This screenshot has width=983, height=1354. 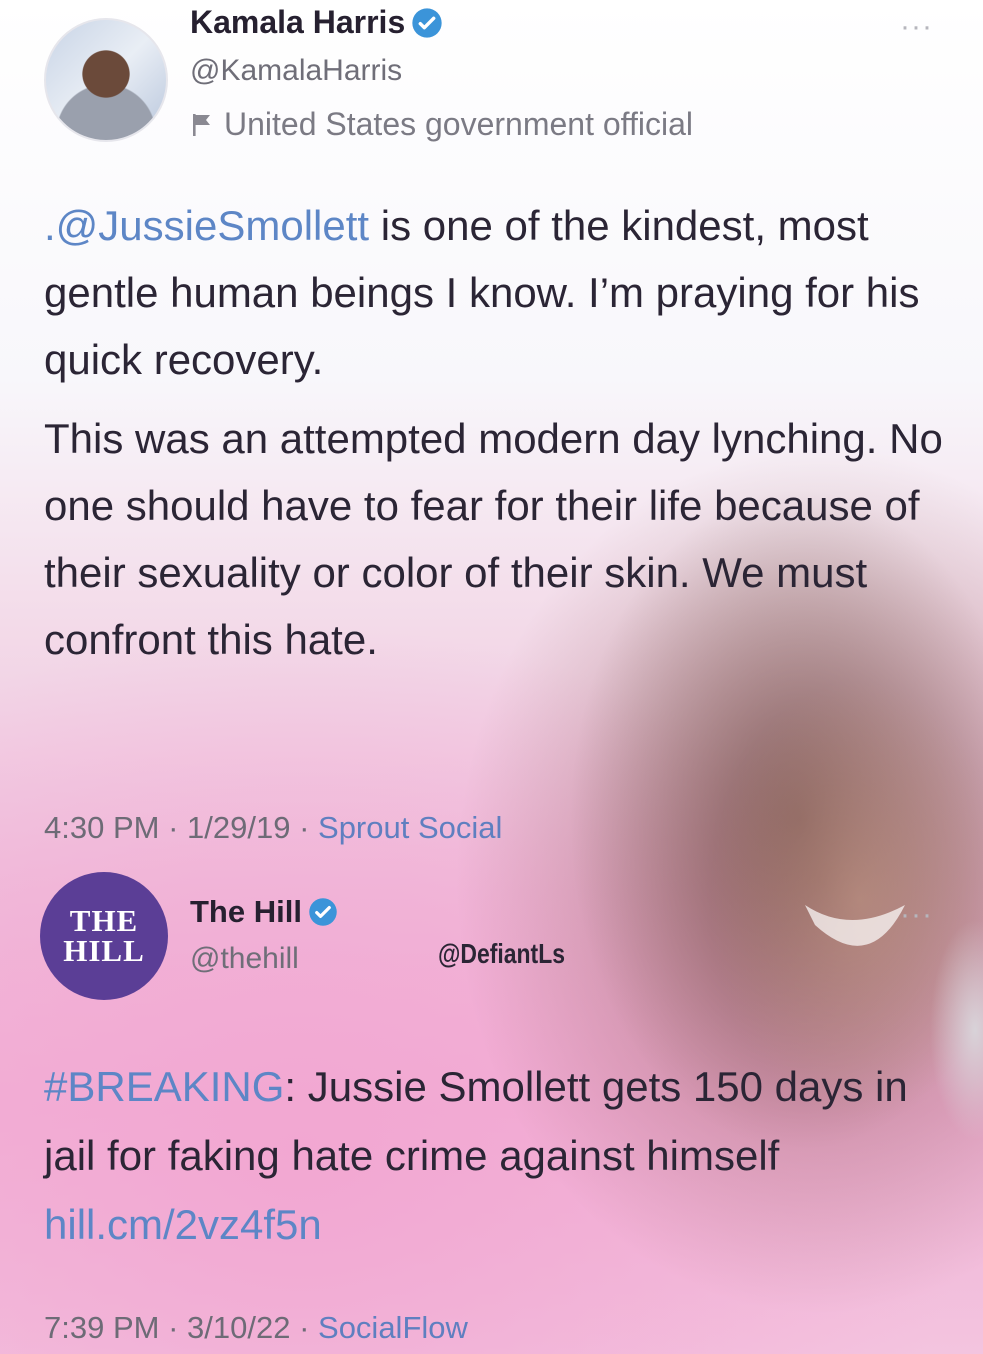 What do you see at coordinates (238, 827) in the screenshot?
I see `tweet-date: 1/29/19` at bounding box center [238, 827].